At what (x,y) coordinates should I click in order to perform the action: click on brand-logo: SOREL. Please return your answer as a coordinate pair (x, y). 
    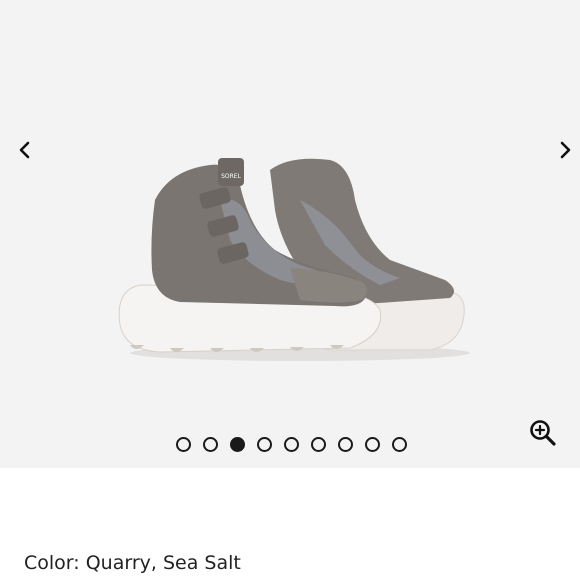
    Looking at the image, I should click on (231, 176).